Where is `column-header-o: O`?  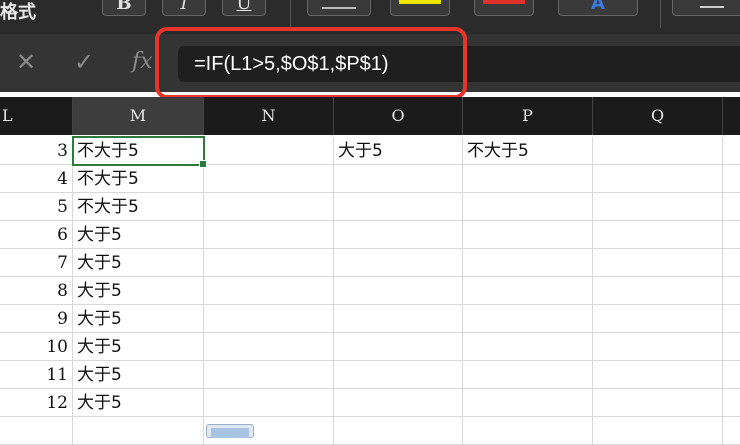 column-header-o: O is located at coordinates (398, 116).